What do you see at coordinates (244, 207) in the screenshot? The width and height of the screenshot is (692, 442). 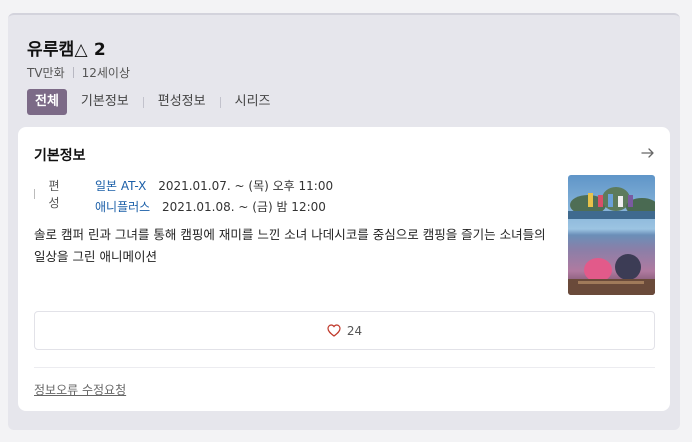 I see `schedule-time: 2021.01.08. ~ (금) 밤 12:00` at bounding box center [244, 207].